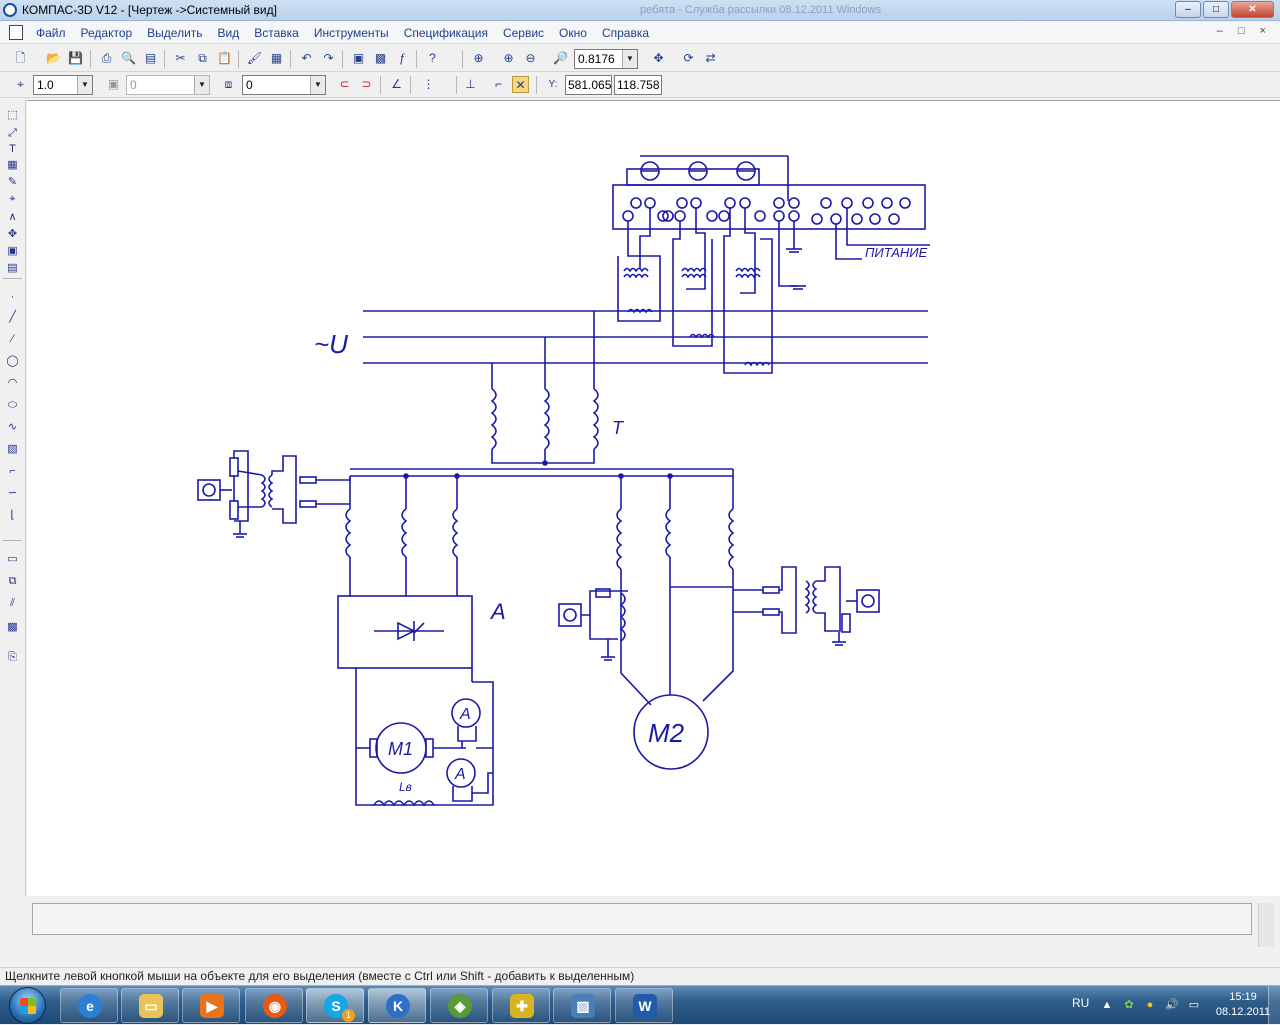 This screenshot has width=1280, height=1025. I want to click on pan-icon: ✥, so click(658, 58).